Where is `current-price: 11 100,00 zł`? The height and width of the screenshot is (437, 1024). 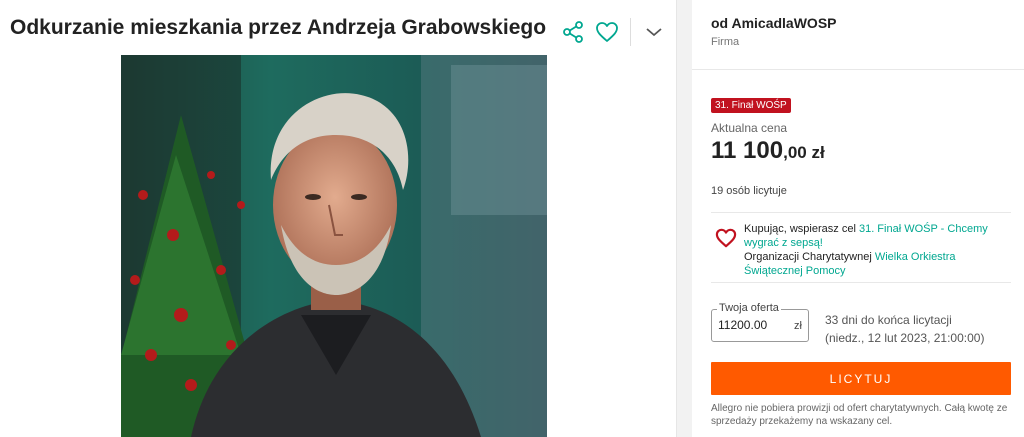
current-price: 11 100,00 zł is located at coordinates (768, 151).